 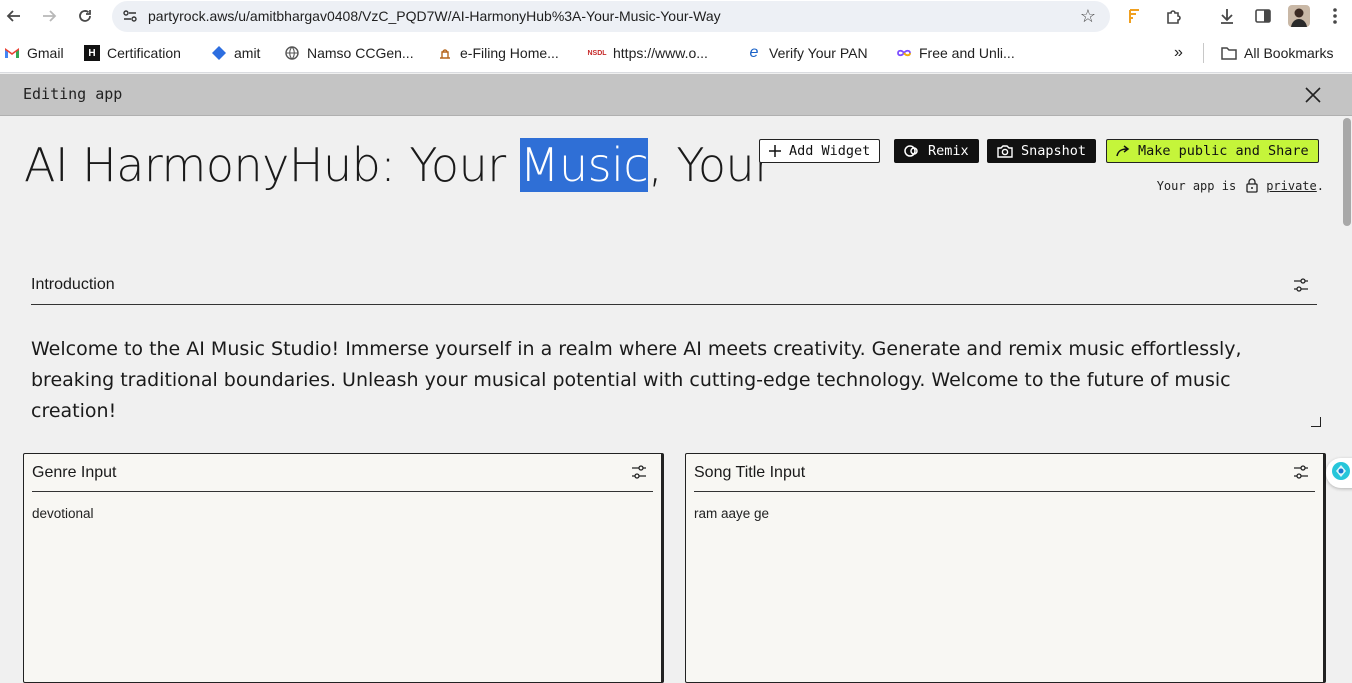 What do you see at coordinates (1252, 185) in the screenshot?
I see `lock-icon` at bounding box center [1252, 185].